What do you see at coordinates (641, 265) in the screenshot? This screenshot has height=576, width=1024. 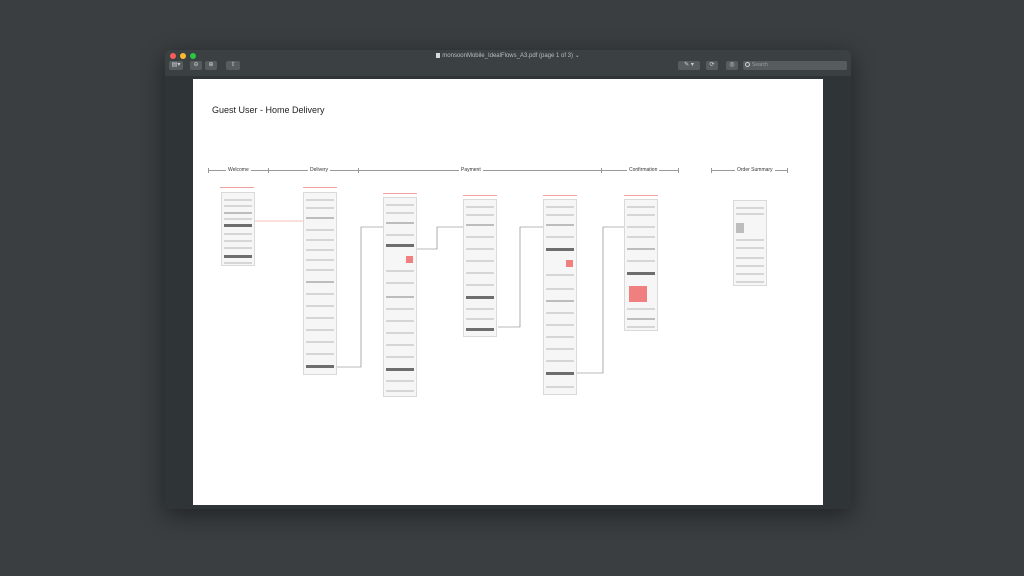 I see `wireframe-confirmation` at bounding box center [641, 265].